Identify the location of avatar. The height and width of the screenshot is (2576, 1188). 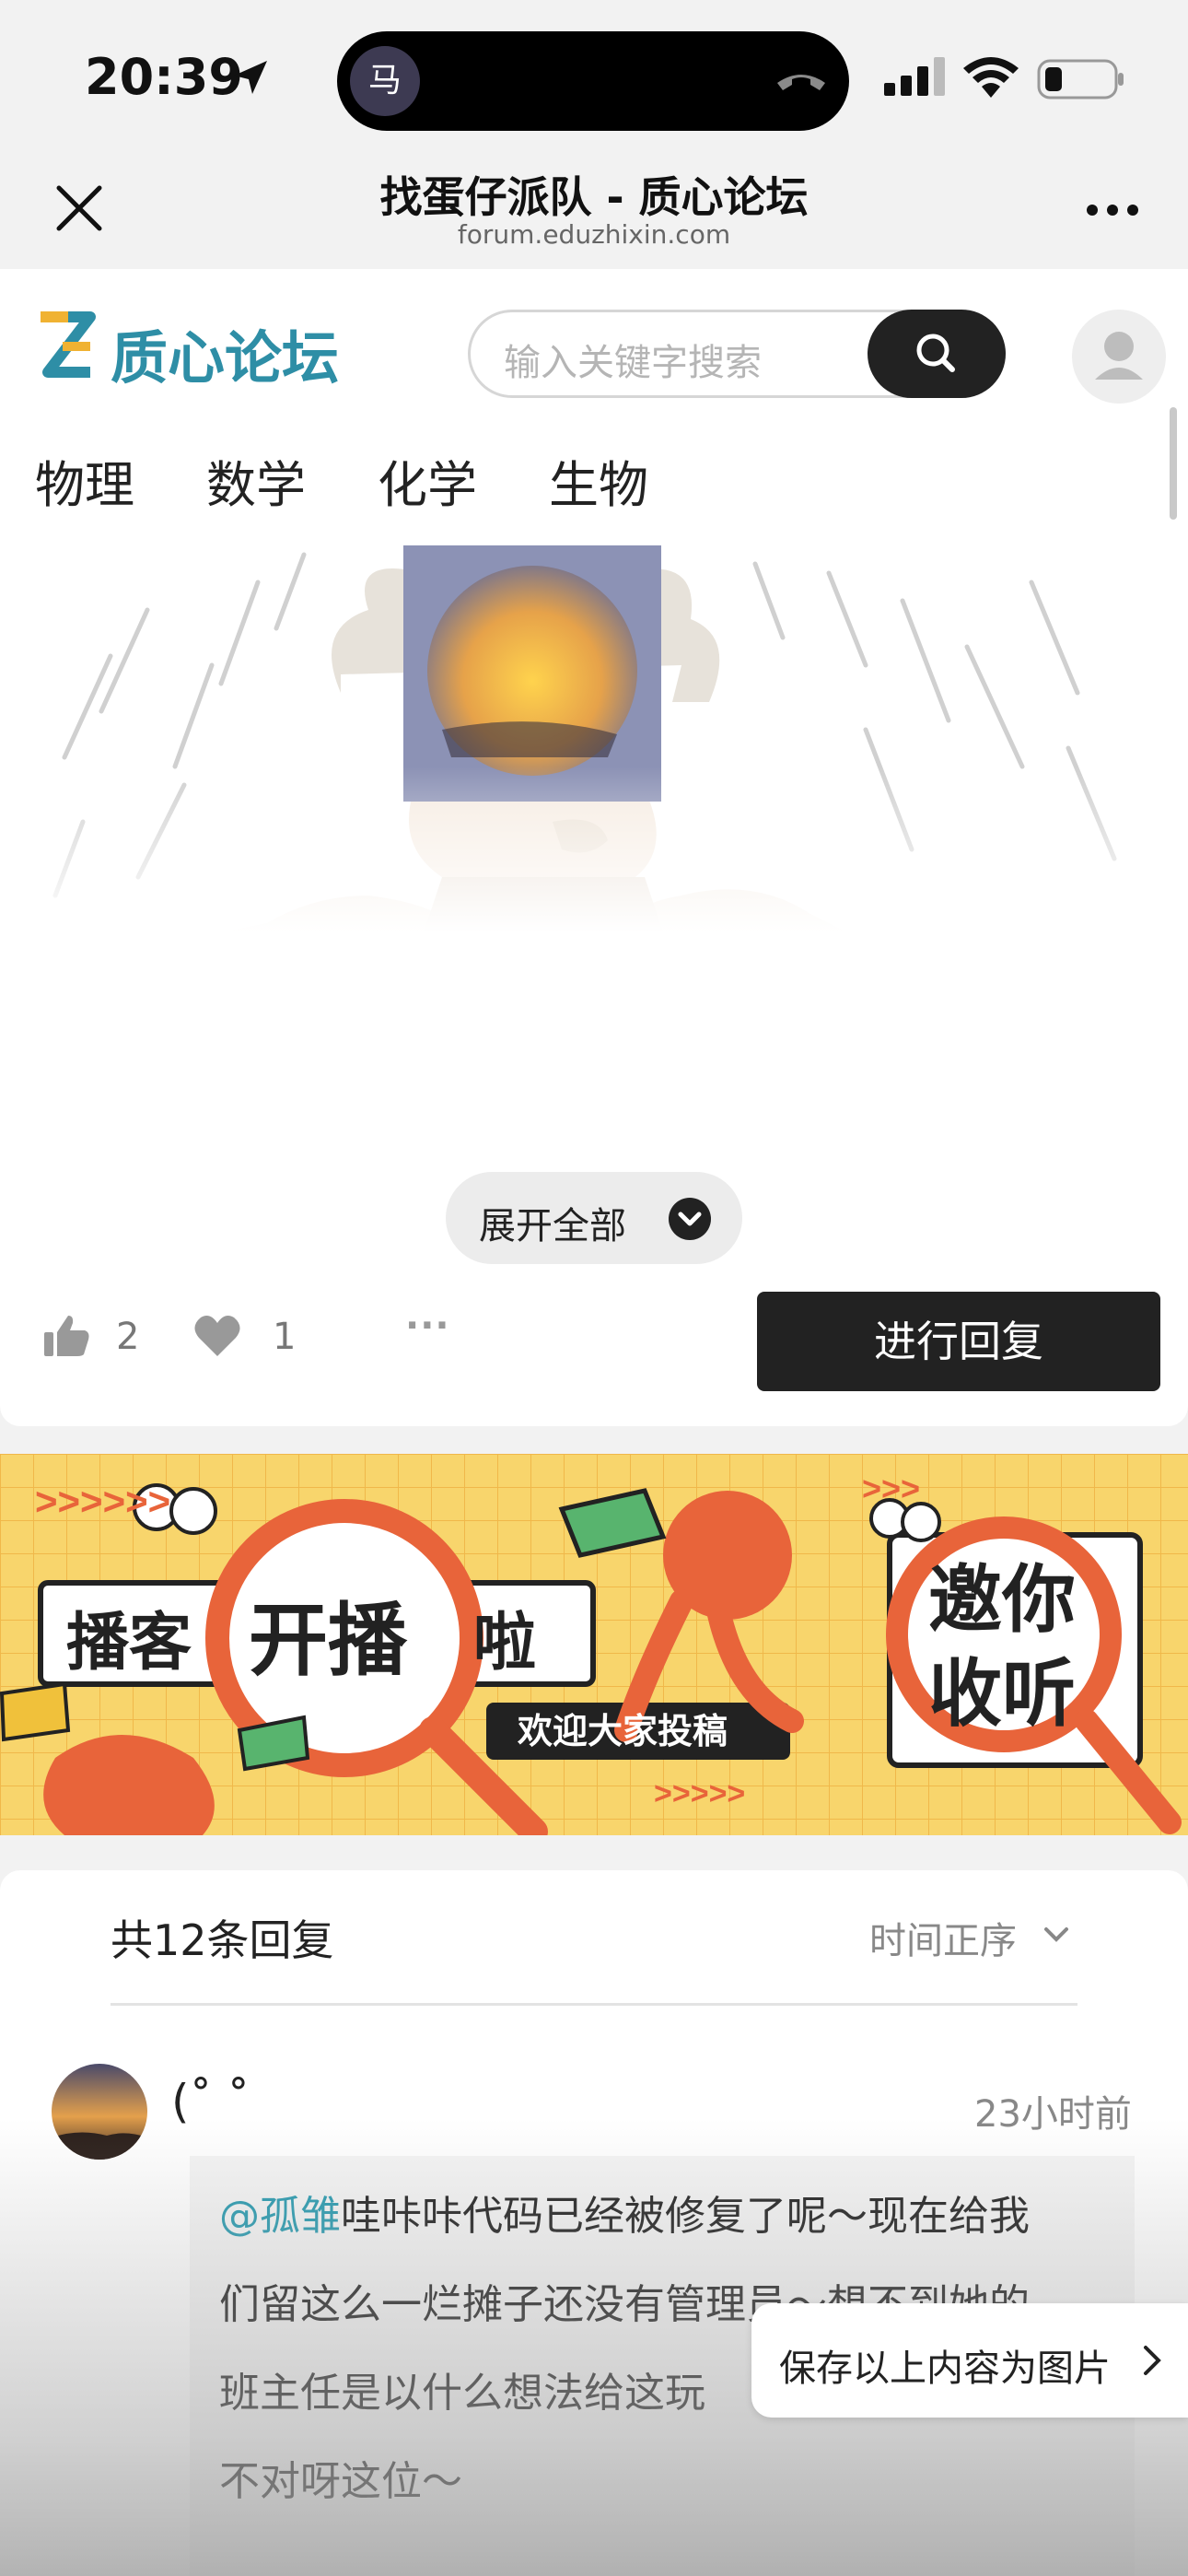
(99, 2112).